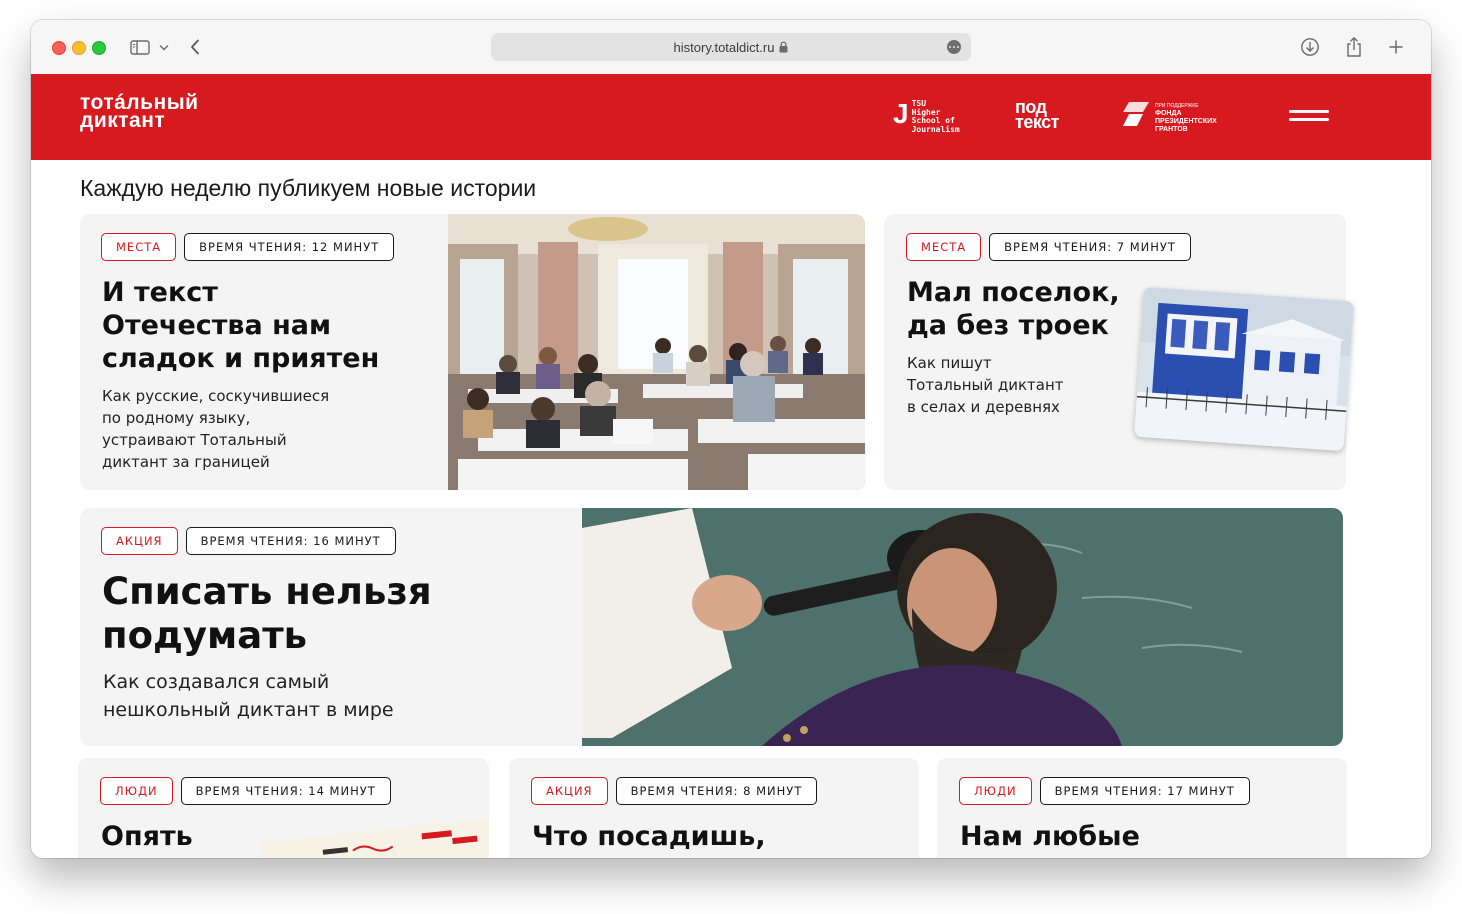 The image size is (1462, 914). I want to click on download-icon, so click(1310, 47).